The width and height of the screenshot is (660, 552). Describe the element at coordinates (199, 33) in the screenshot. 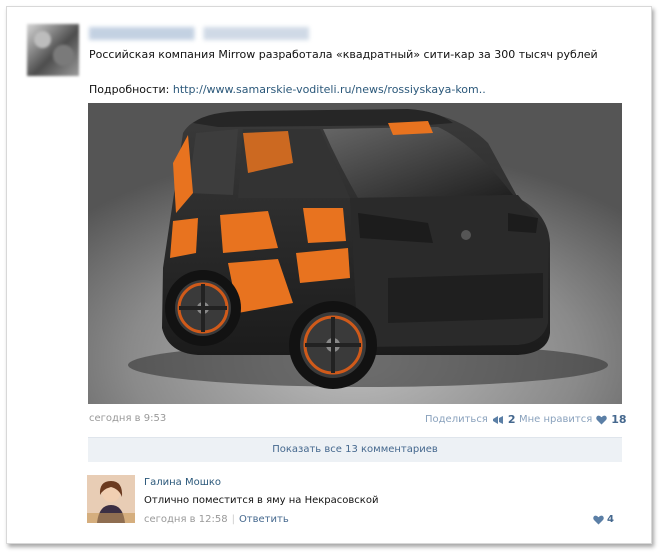

I see `author-name-blurred` at that location.